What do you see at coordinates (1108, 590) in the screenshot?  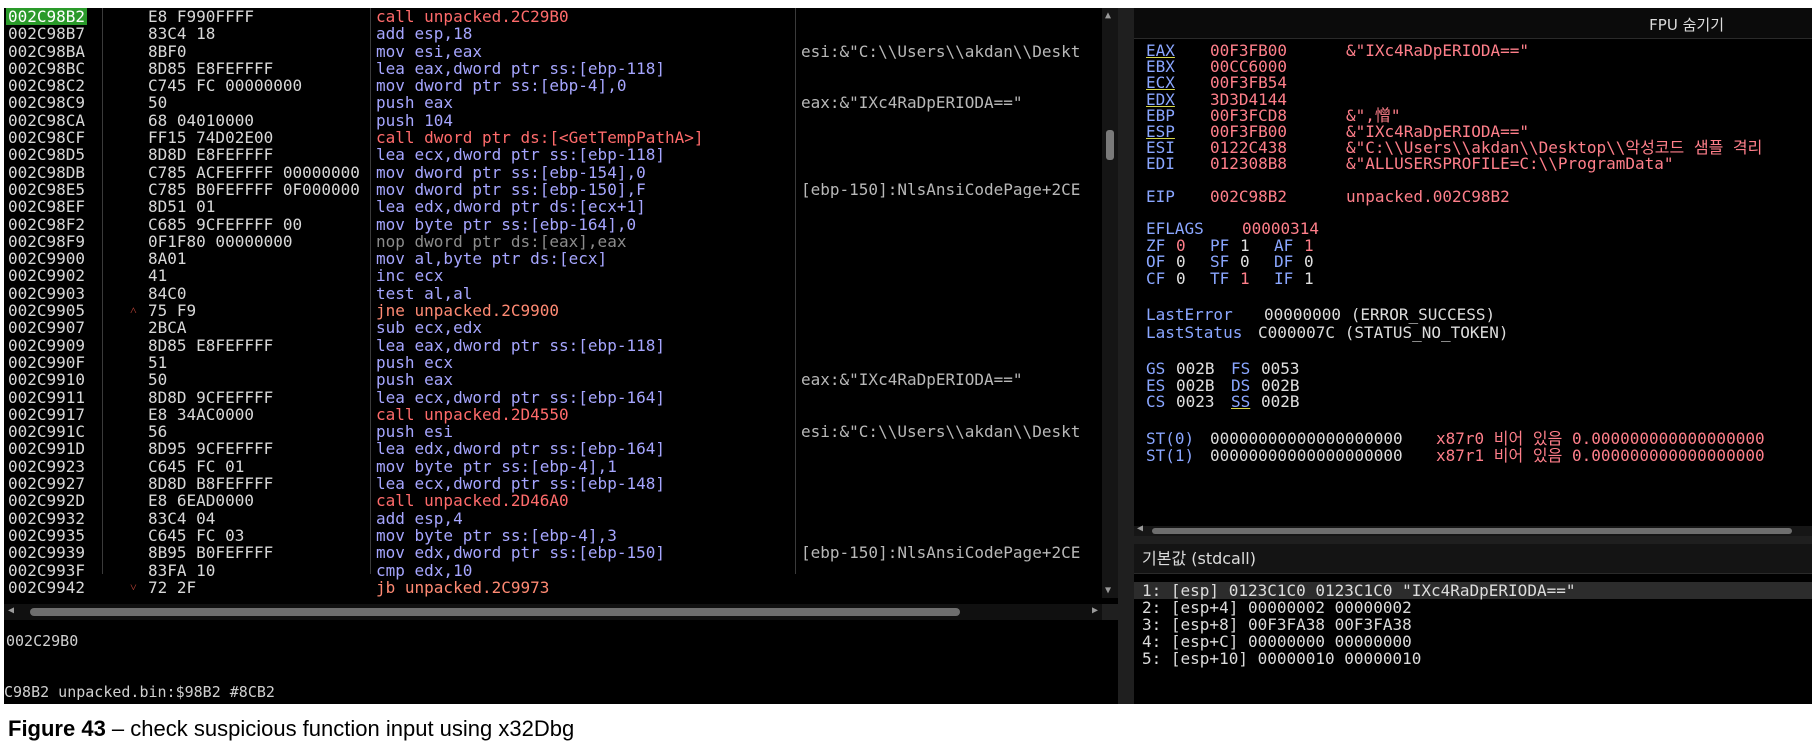 I see `scroll-down-icon: ▼` at bounding box center [1108, 590].